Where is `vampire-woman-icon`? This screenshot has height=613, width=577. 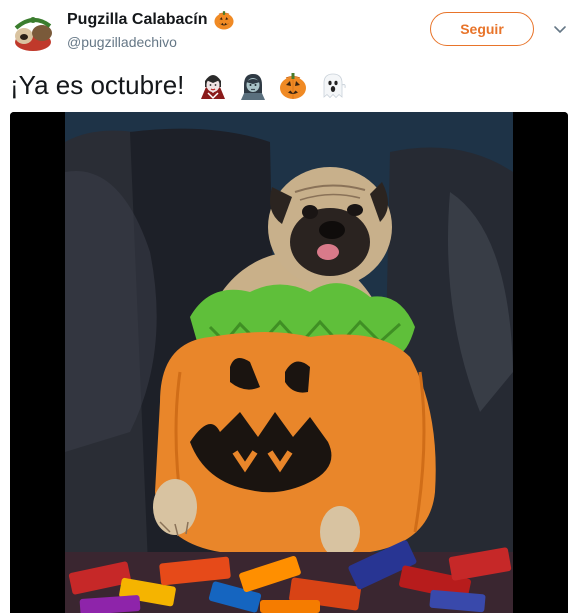
vampire-woman-icon is located at coordinates (213, 86).